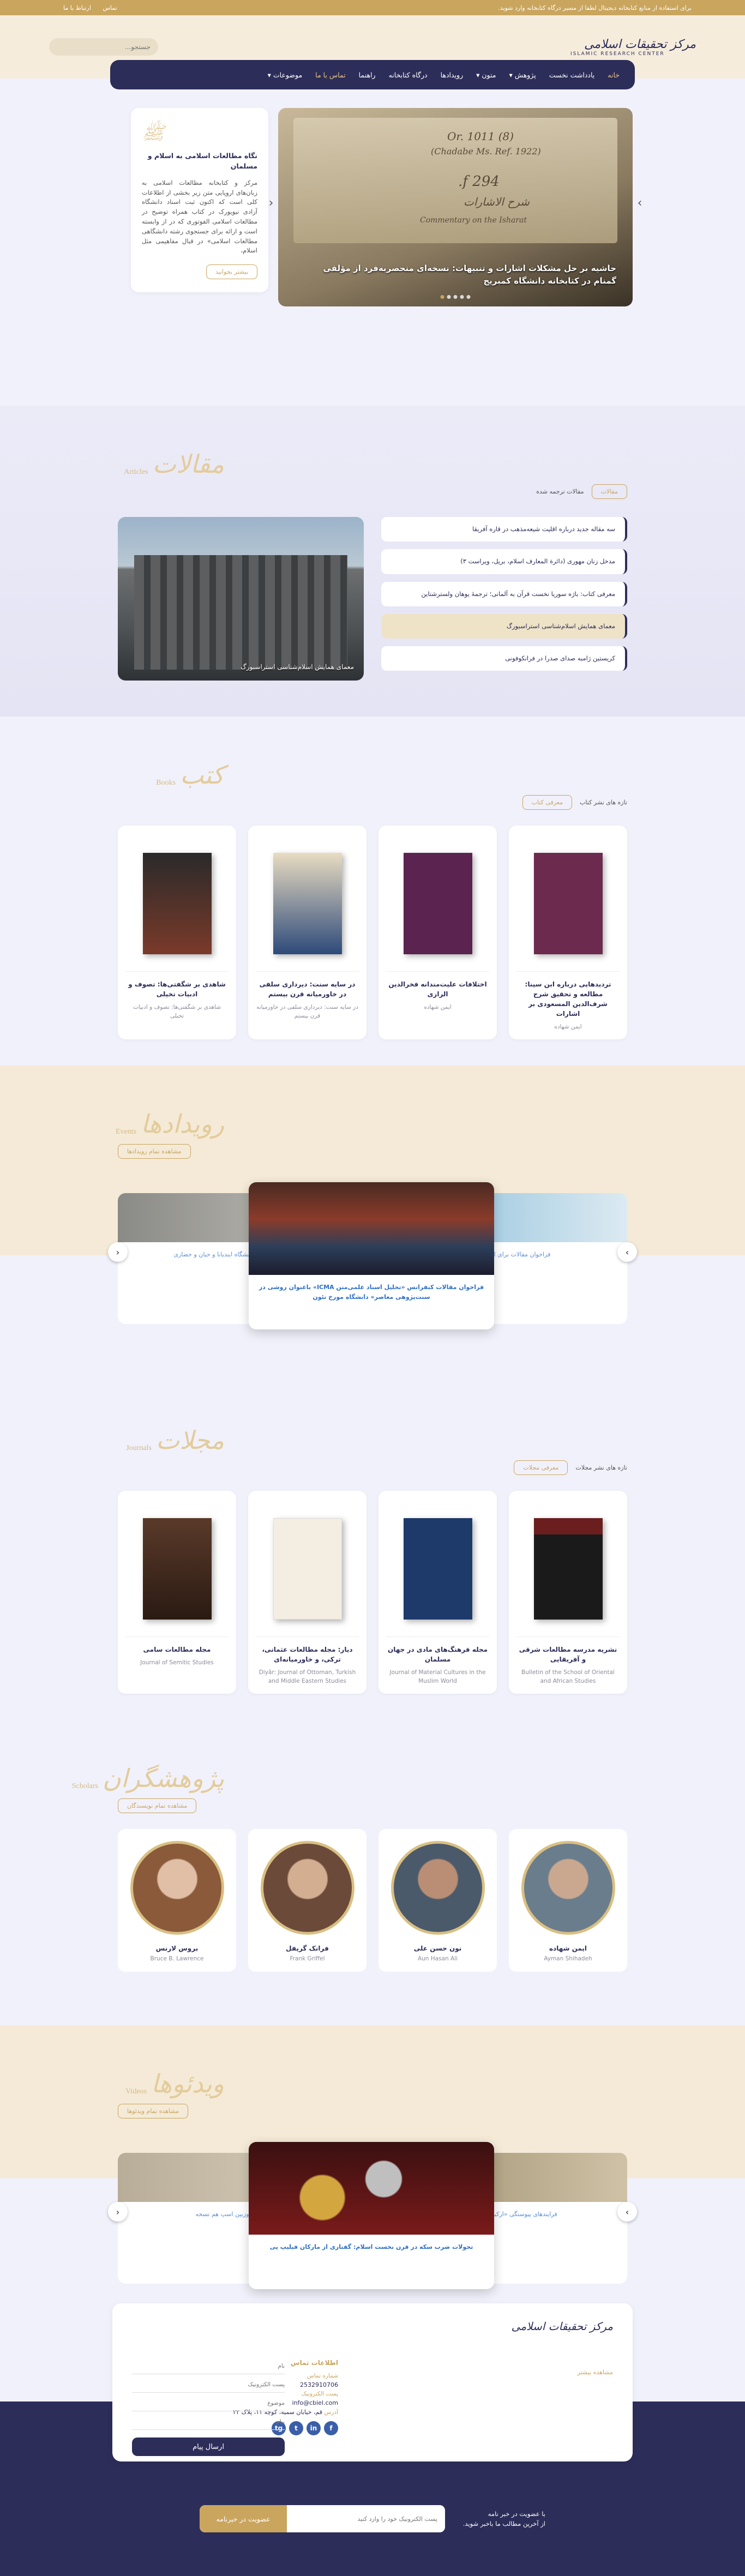 The width and height of the screenshot is (745, 2576). I want to click on nav-topics: موضوعات ▾, so click(285, 75).